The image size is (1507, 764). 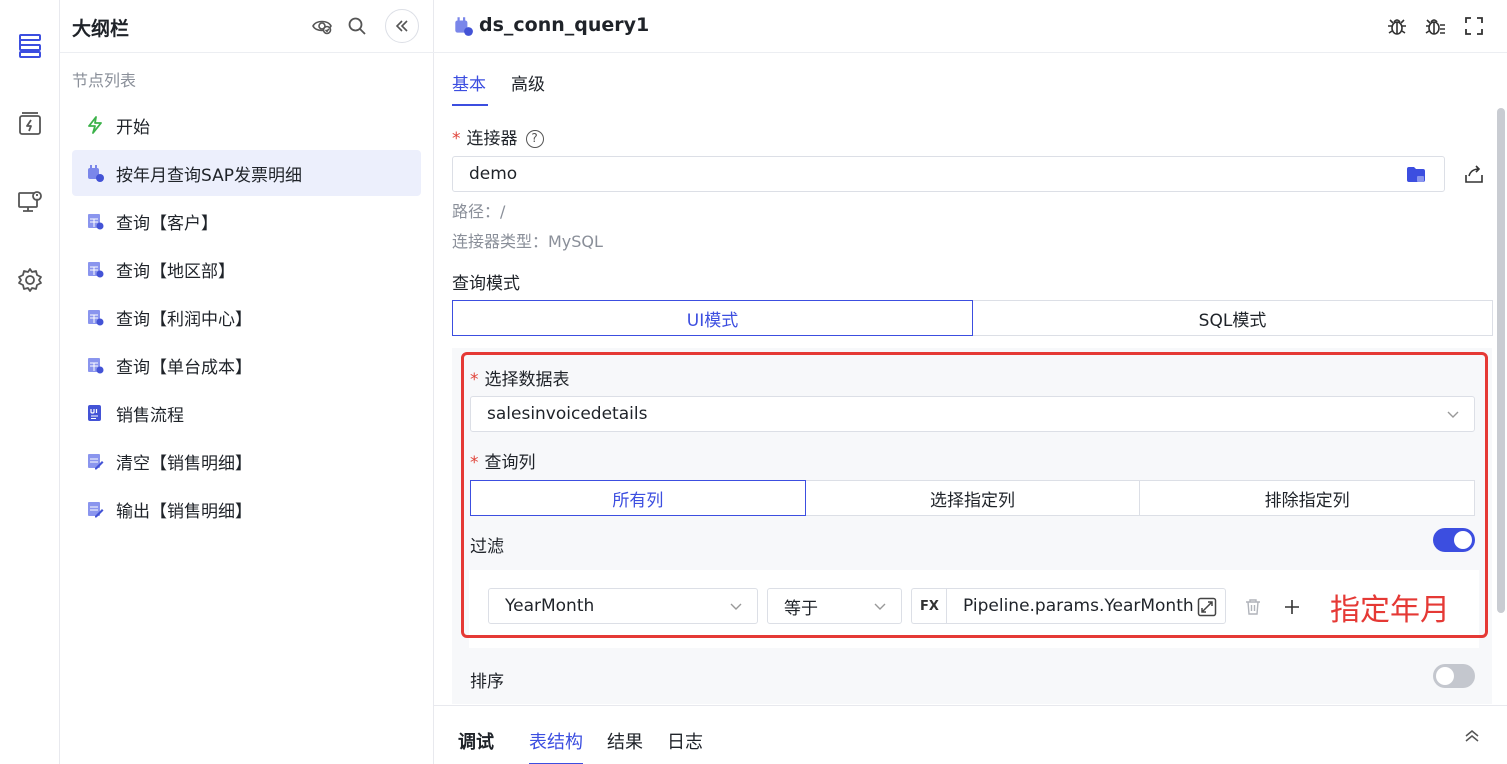 What do you see at coordinates (95, 413) in the screenshot?
I see `ui-doc-icon` at bounding box center [95, 413].